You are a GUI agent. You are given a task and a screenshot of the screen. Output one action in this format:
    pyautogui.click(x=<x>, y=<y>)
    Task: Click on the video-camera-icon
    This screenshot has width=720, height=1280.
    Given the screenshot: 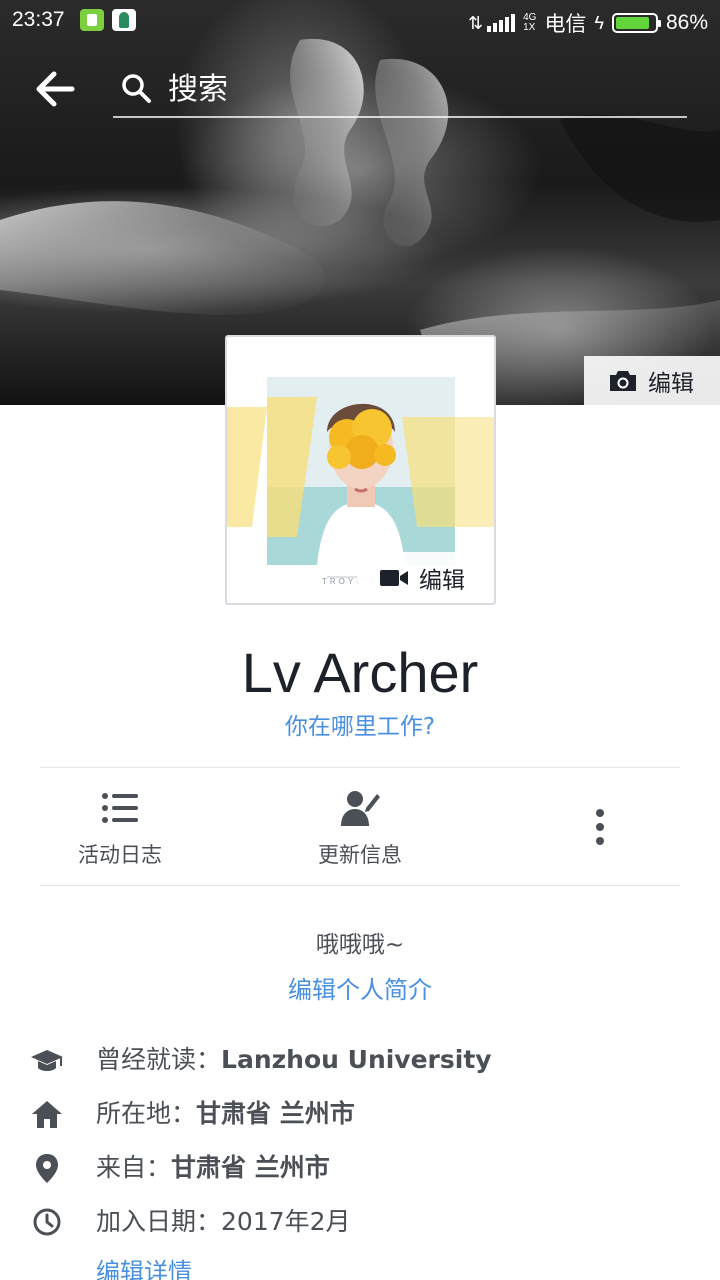 What is the action you would take?
    pyautogui.click(x=394, y=577)
    